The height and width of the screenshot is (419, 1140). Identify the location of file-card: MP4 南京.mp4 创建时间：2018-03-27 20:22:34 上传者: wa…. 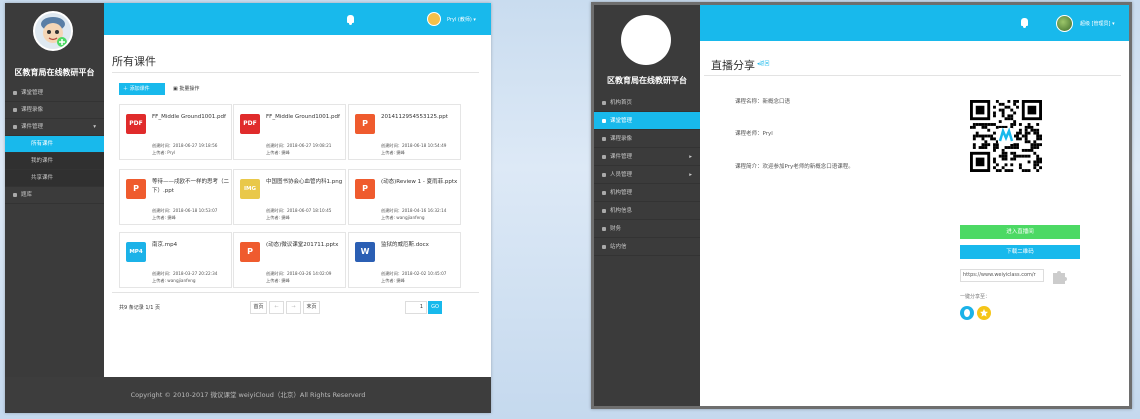
(175, 260).